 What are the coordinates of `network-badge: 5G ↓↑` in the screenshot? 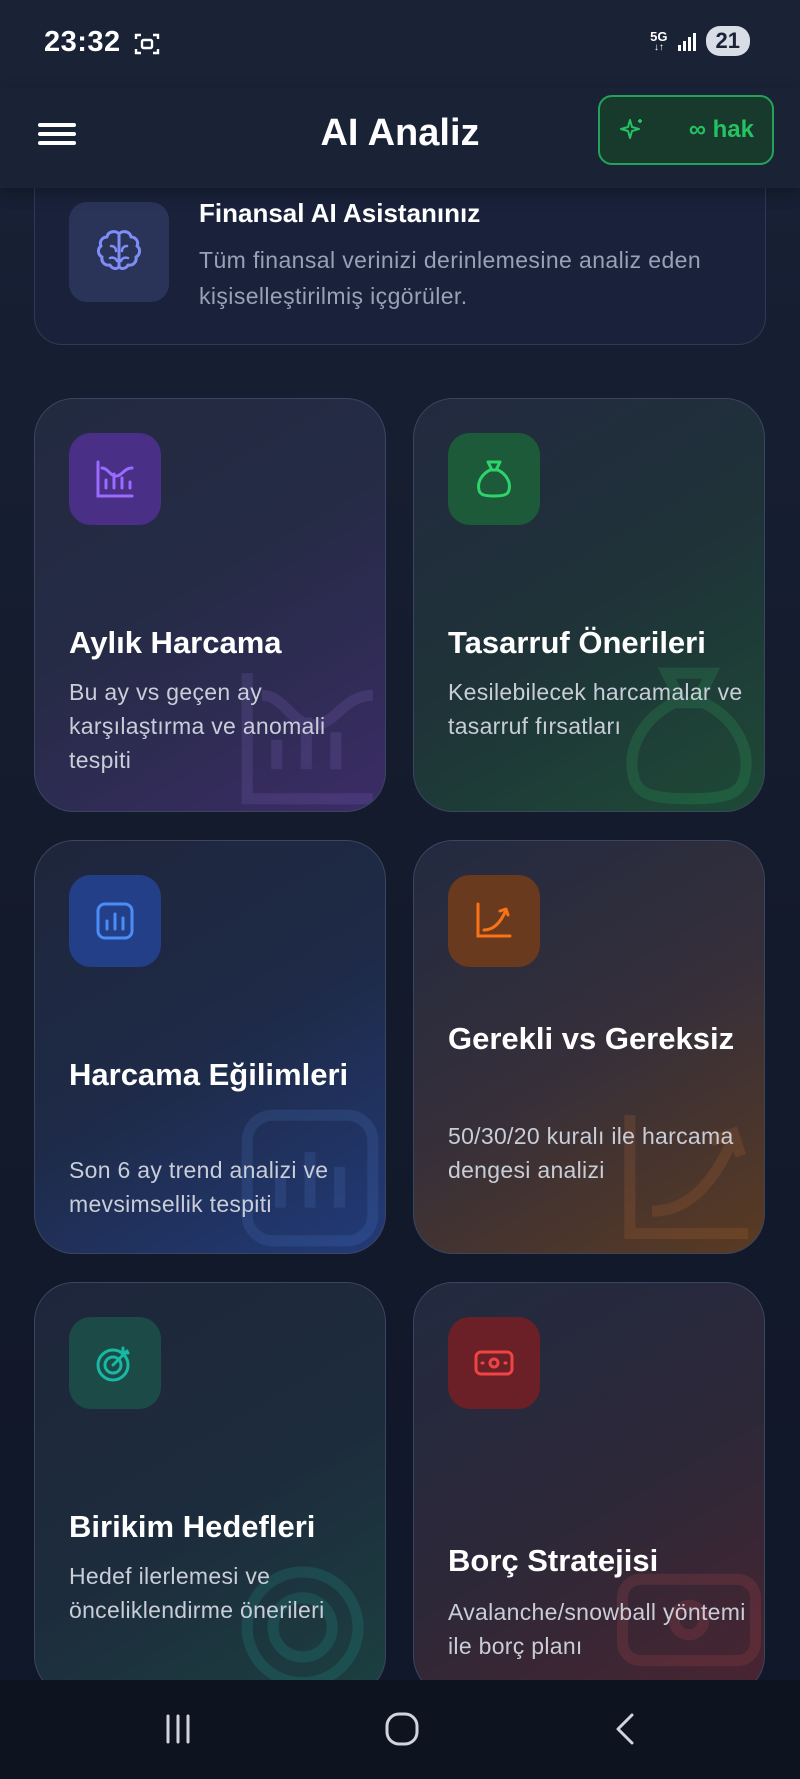 It's located at (659, 40).